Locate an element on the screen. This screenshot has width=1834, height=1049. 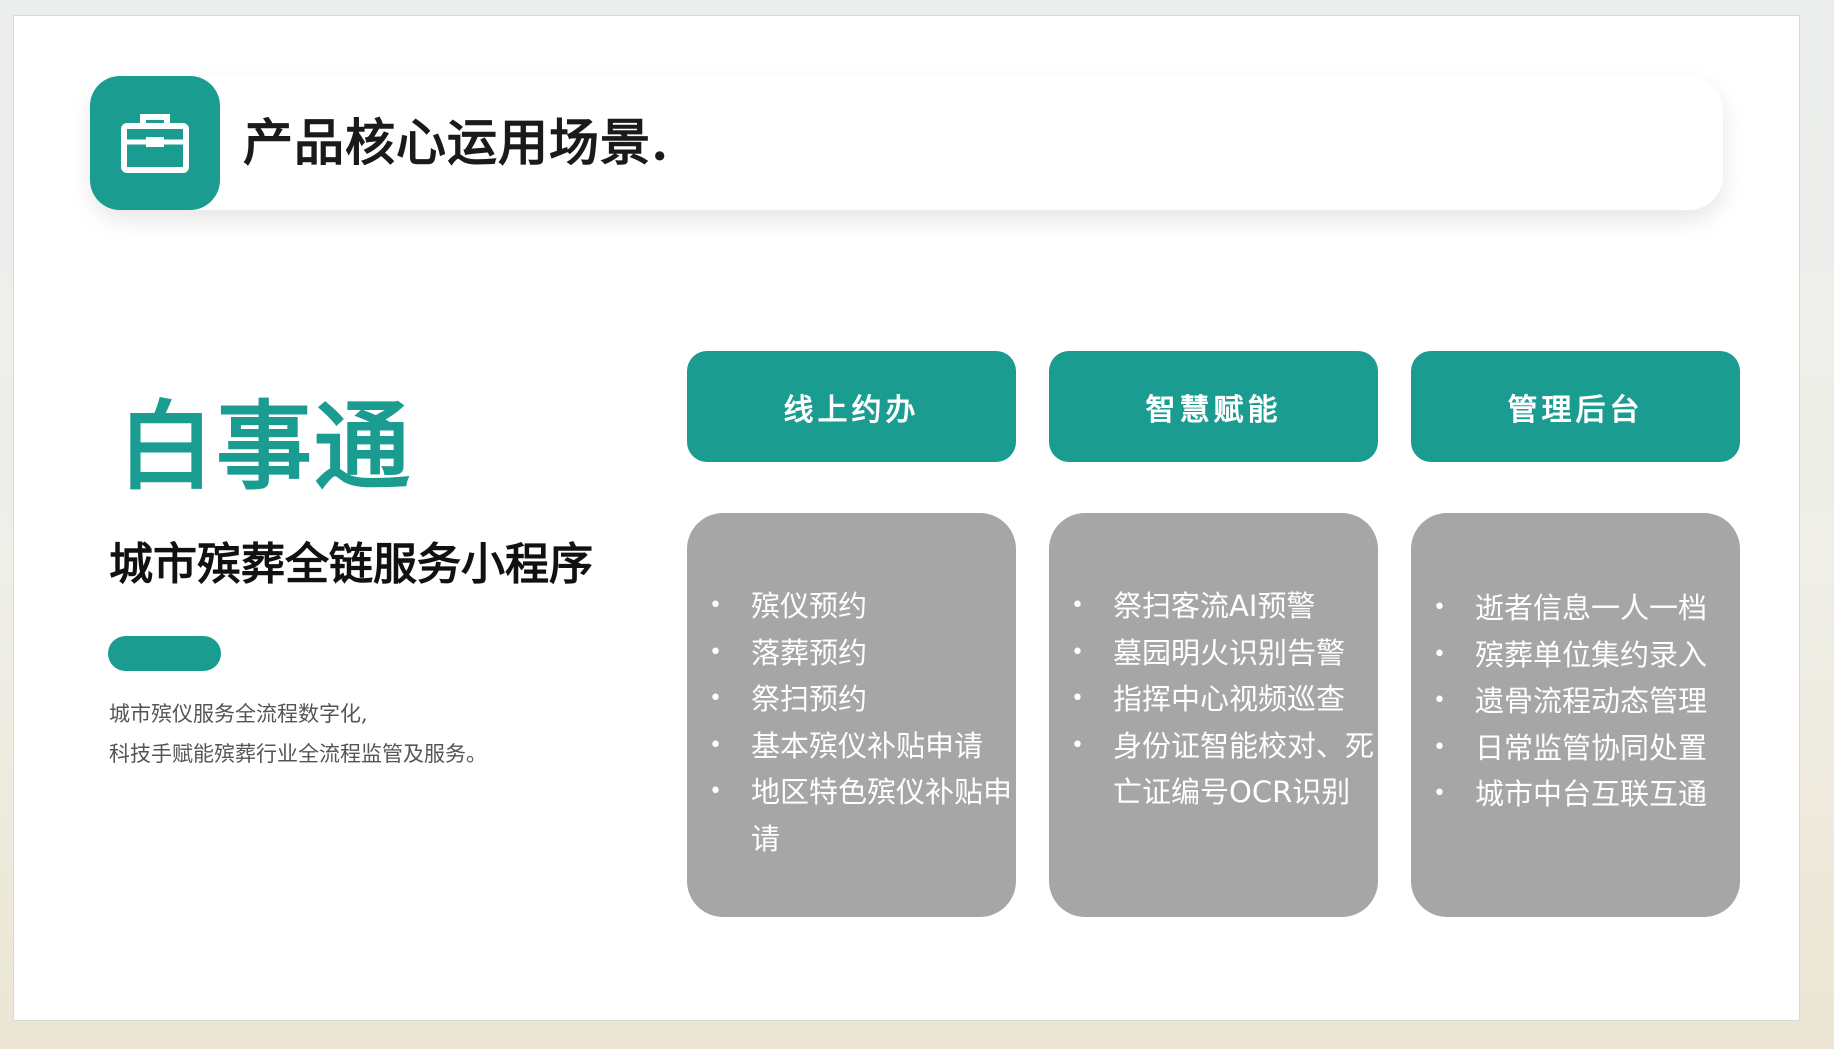
list-item: • 祭扫预约 is located at coordinates (850, 699).